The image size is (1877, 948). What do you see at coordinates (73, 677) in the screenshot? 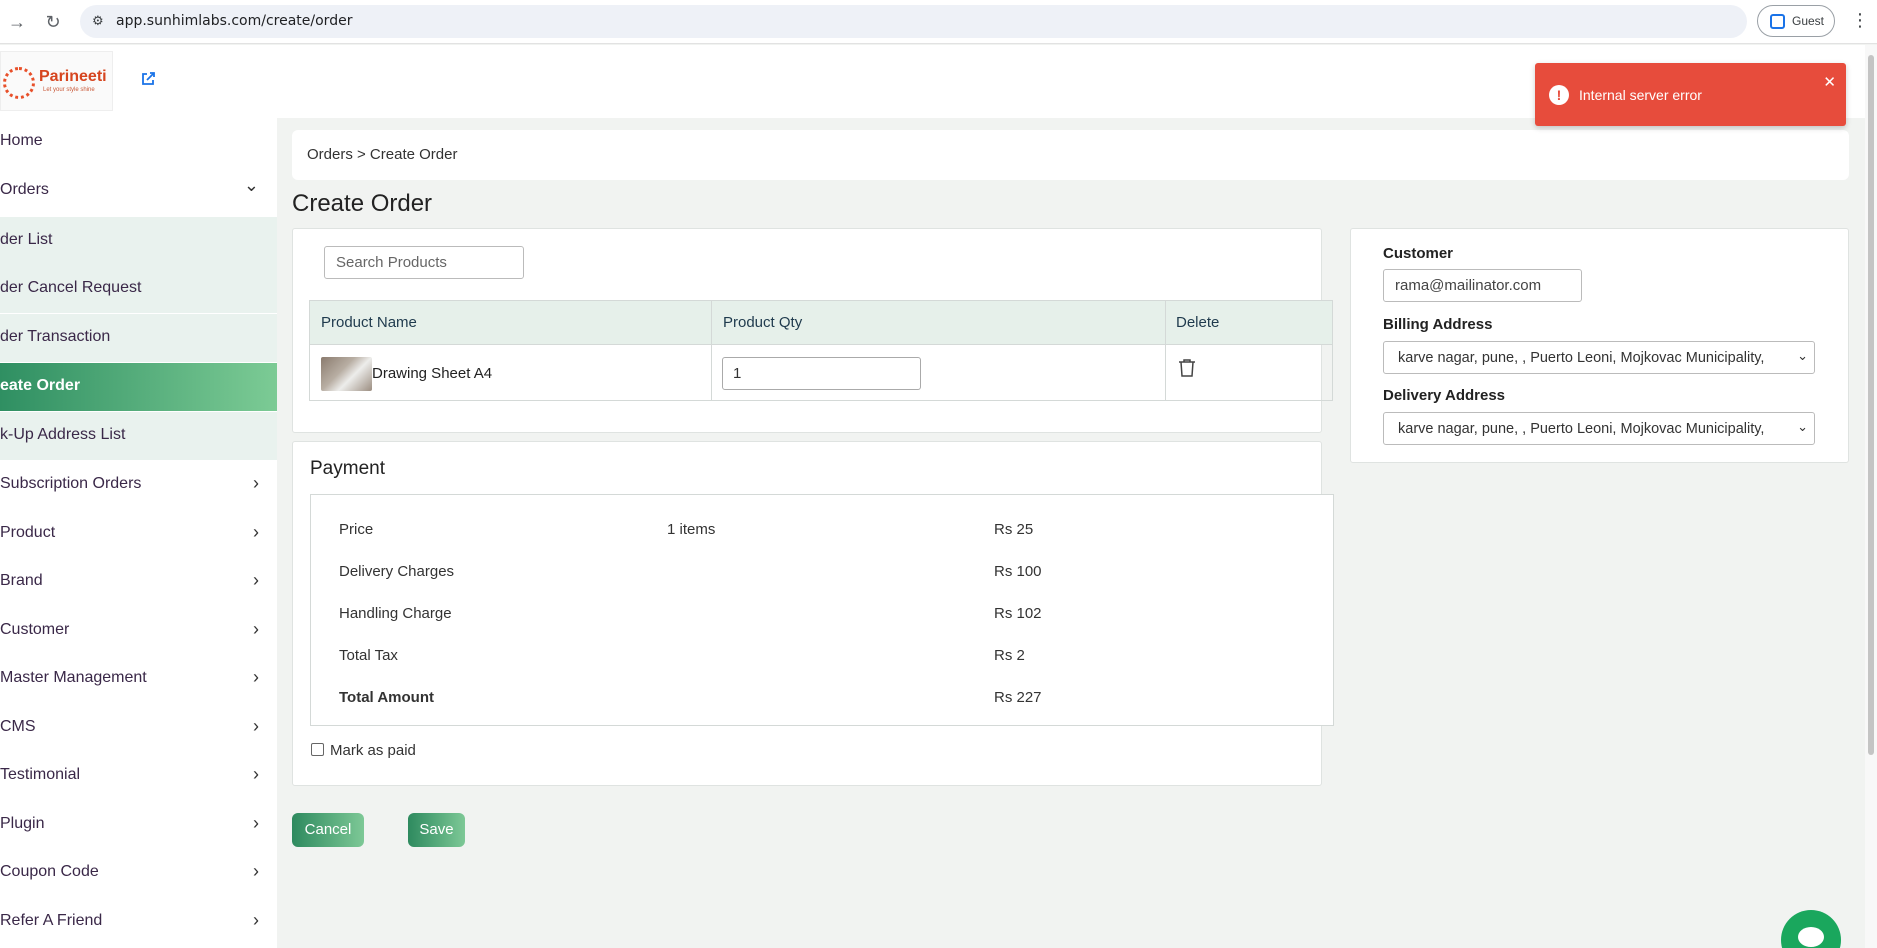
I see `sidebar-item-label: Master Management` at bounding box center [73, 677].